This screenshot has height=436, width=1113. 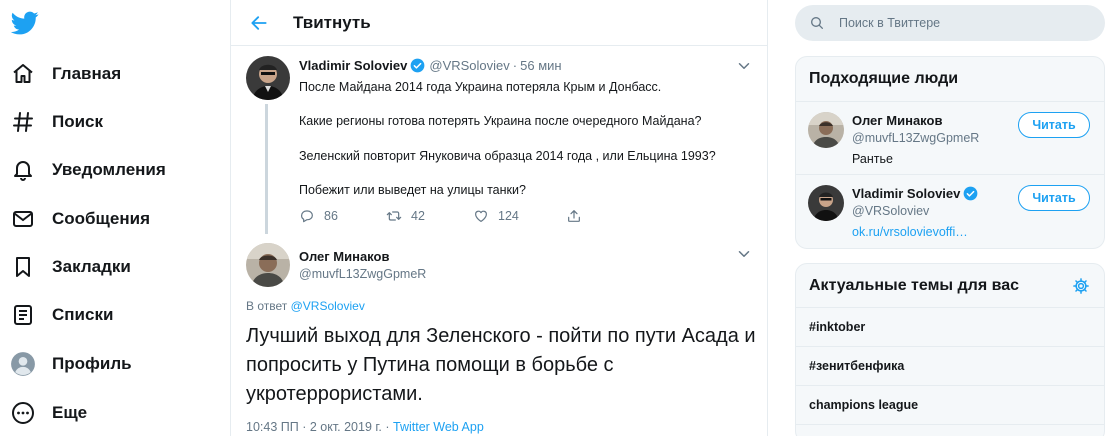 I want to click on nav-item-home: Главная, so click(x=64, y=74).